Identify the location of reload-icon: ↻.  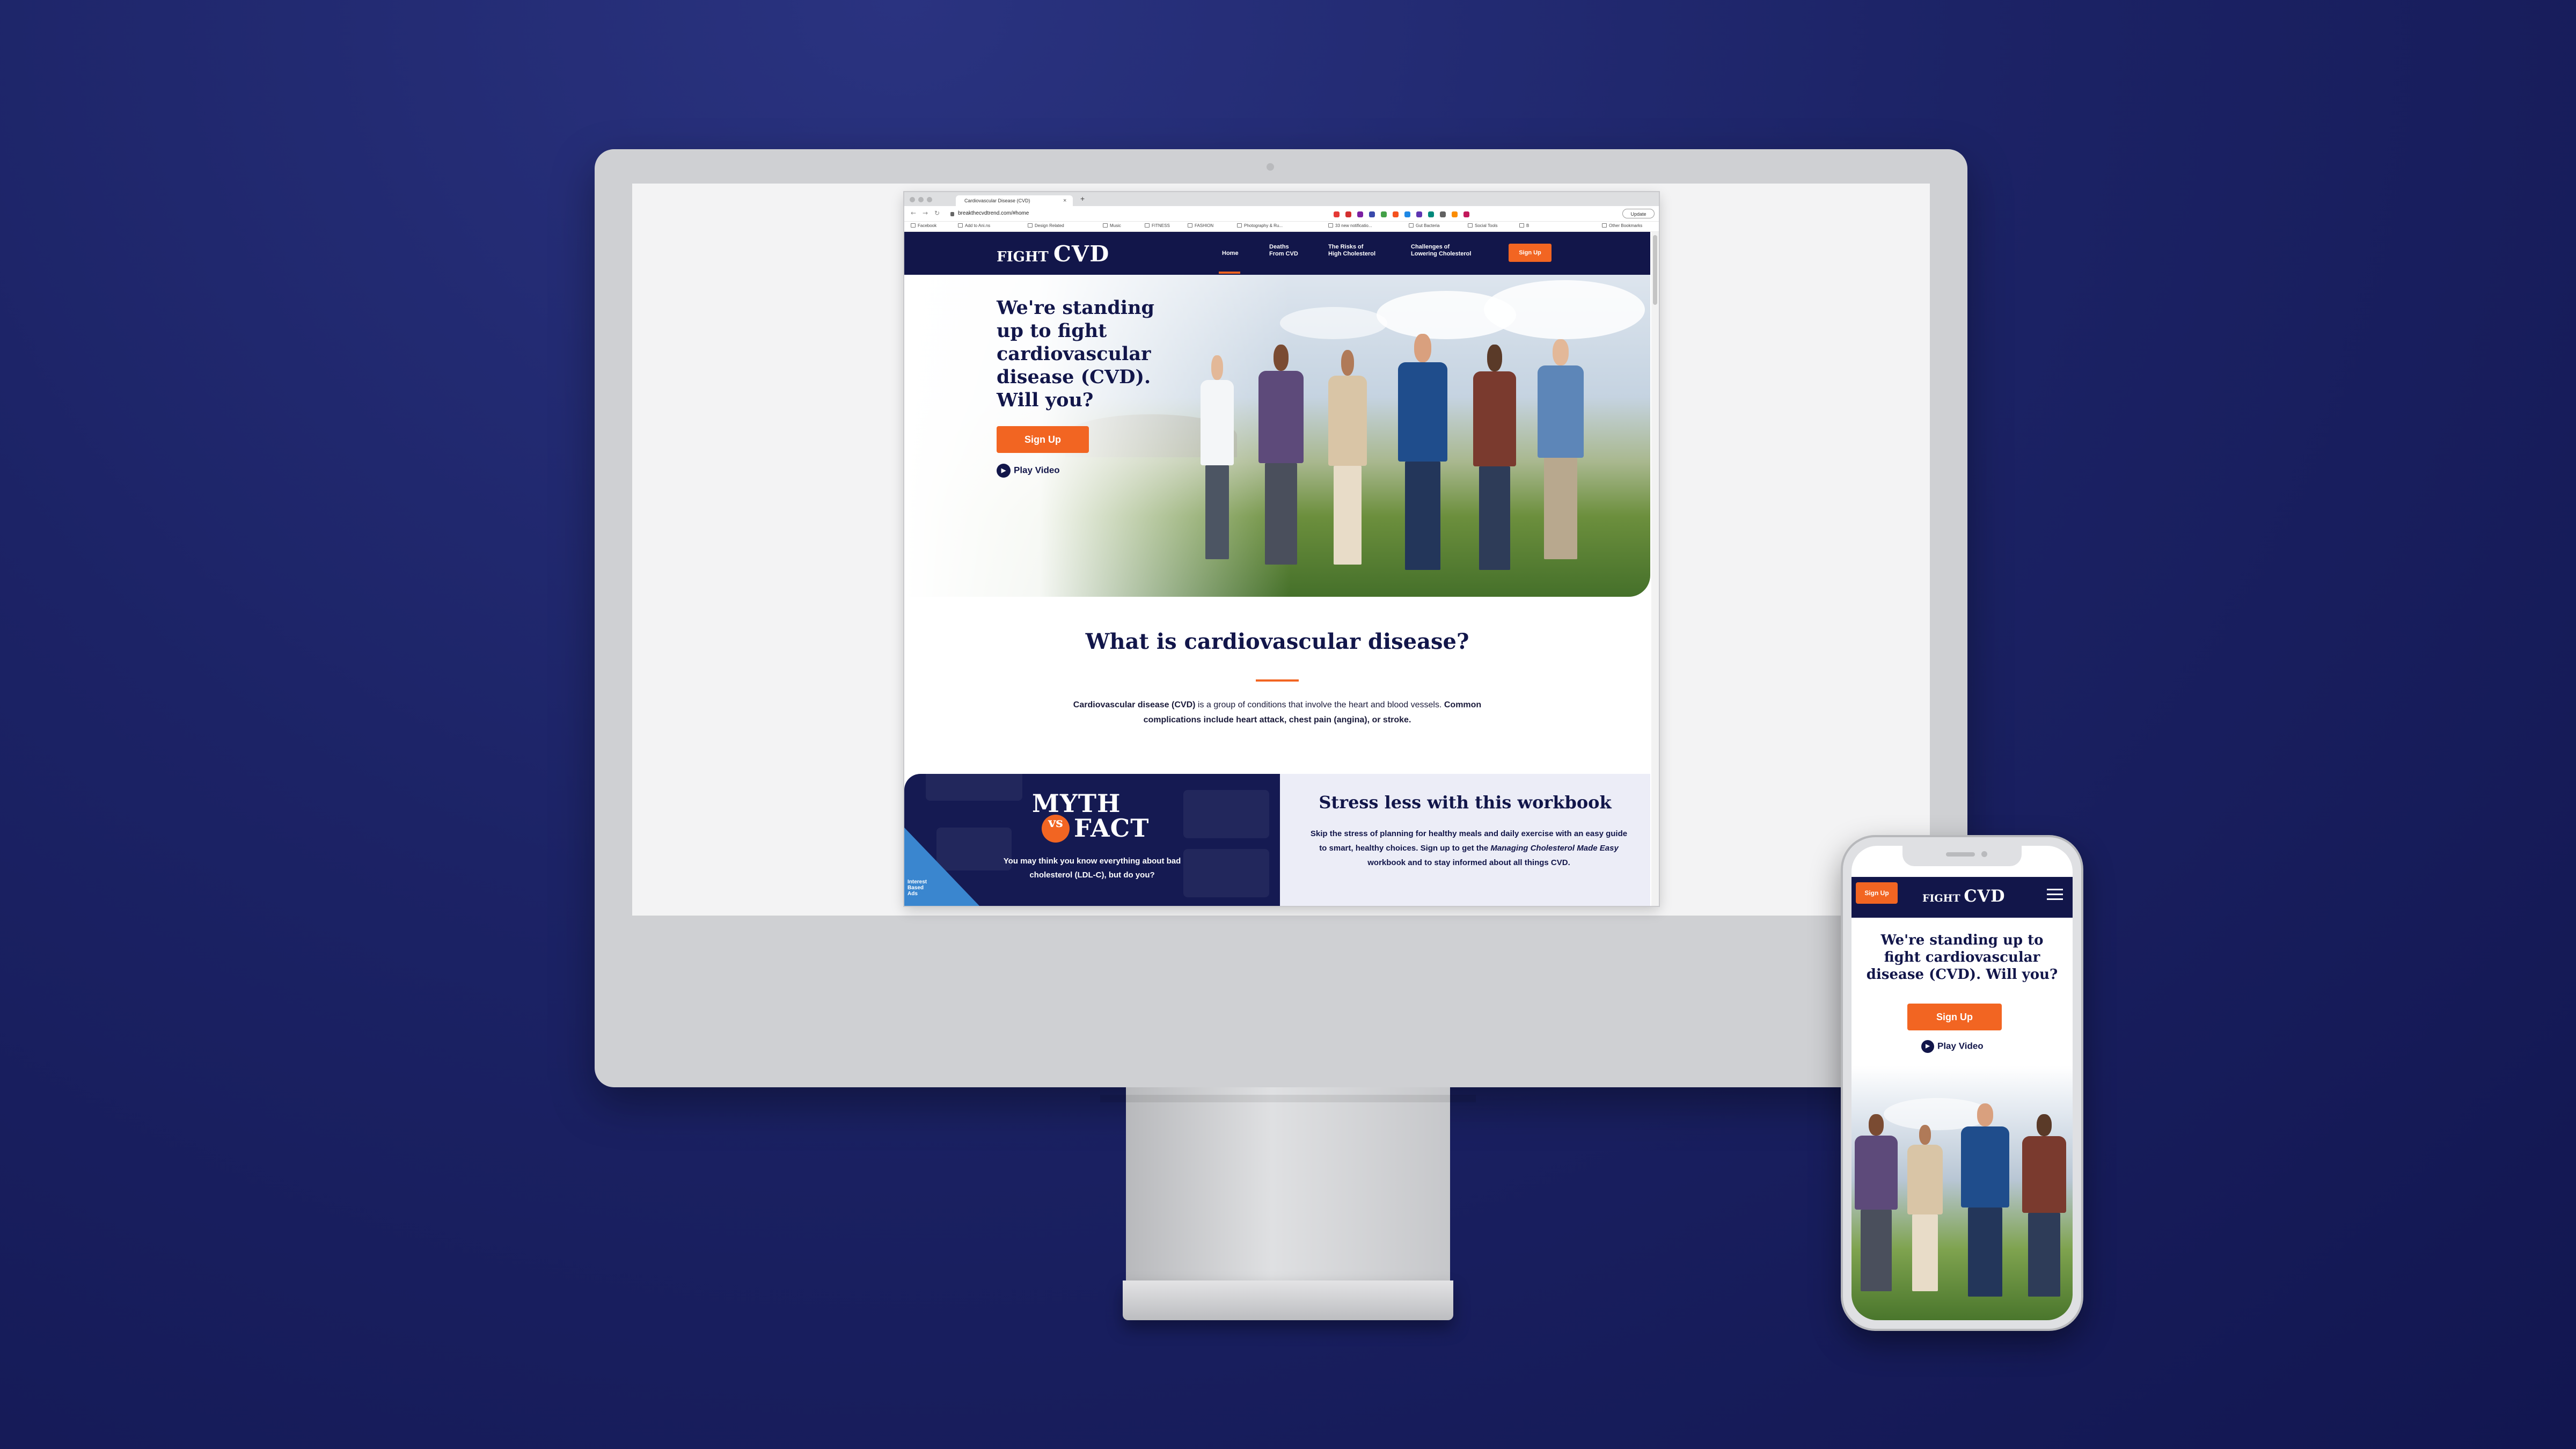
(937, 213).